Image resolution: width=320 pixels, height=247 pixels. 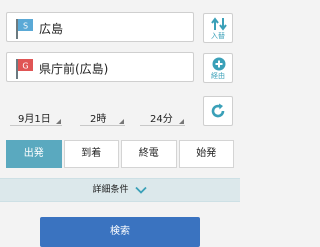 I want to click on refresh-icon, so click(x=218, y=110).